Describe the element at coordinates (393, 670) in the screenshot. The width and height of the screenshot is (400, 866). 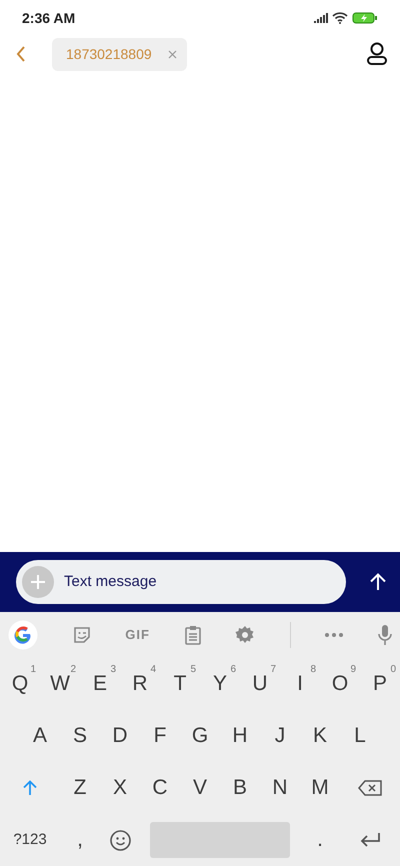
I see `key-hint: 0` at that location.